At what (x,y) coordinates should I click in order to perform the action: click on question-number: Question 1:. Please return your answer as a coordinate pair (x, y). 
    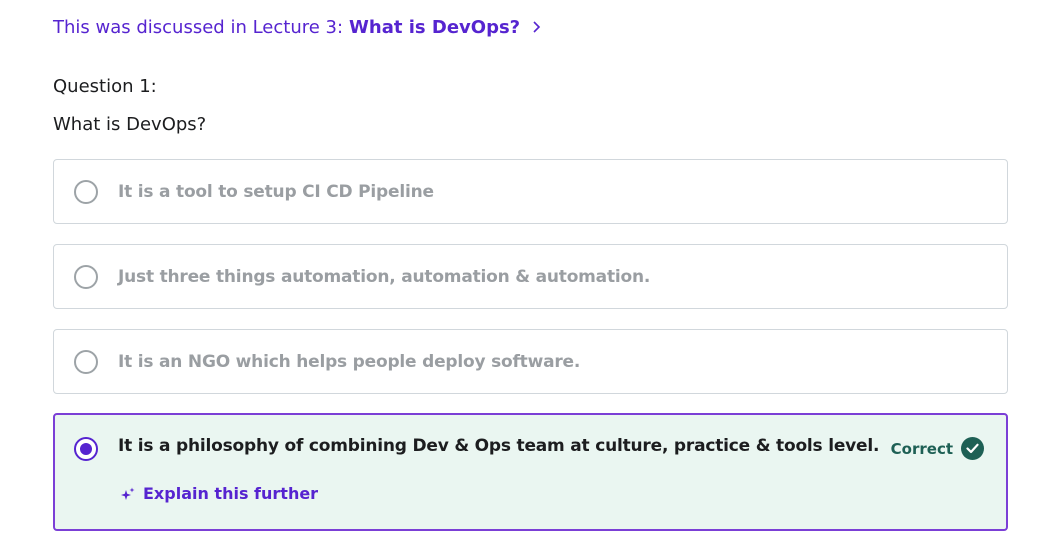
    Looking at the image, I should click on (105, 86).